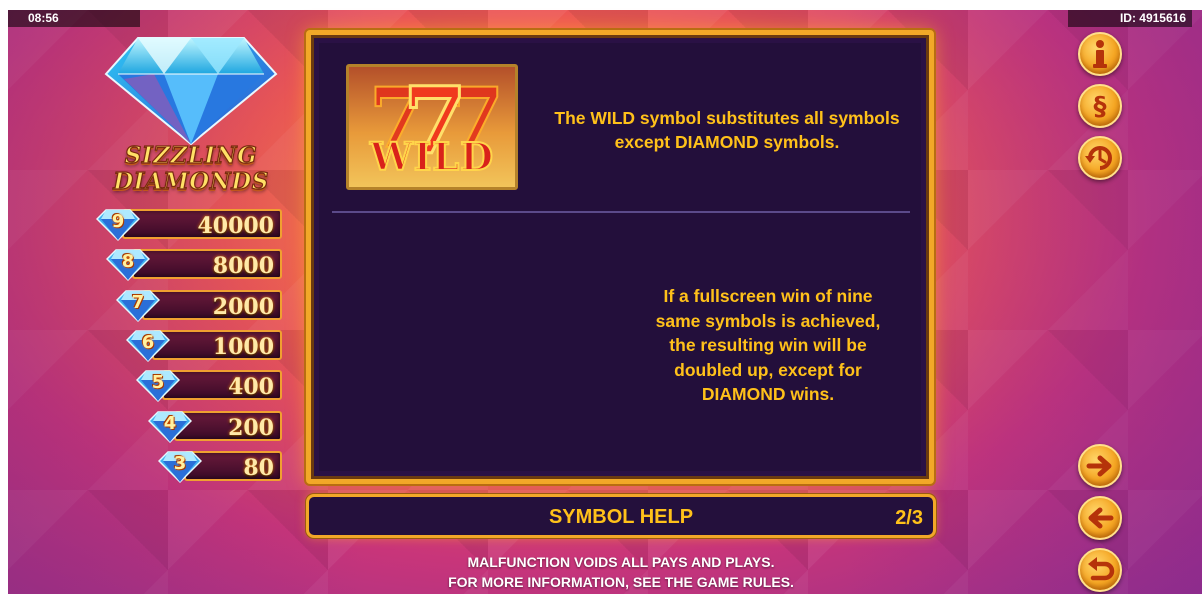  I want to click on paytable-count: 8, so click(128, 262).